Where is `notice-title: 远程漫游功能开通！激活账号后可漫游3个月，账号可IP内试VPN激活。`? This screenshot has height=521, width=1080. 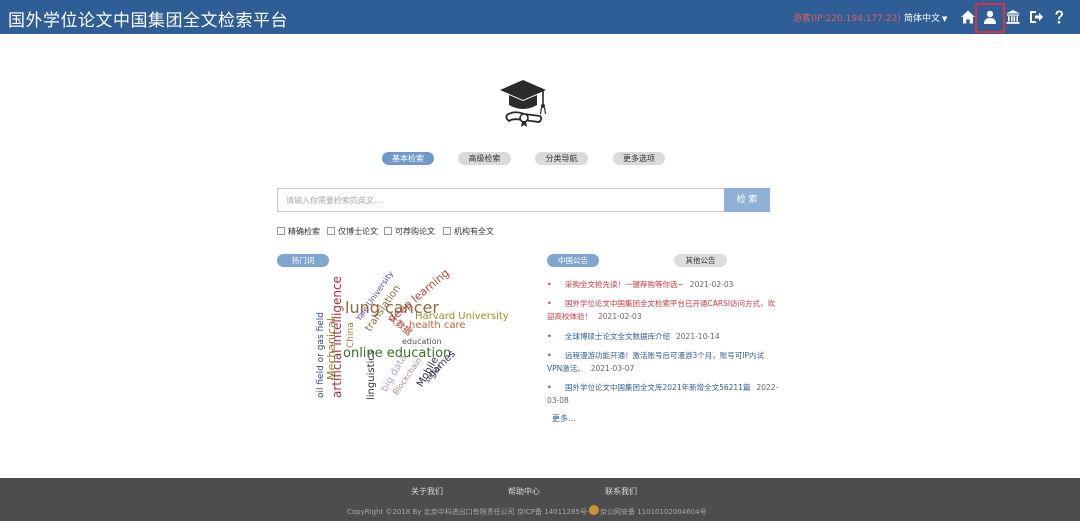
notice-title: 远程漫游功能开通！激活账号后可漫游3个月，账号可IP内试VPN激活。 is located at coordinates (655, 362).